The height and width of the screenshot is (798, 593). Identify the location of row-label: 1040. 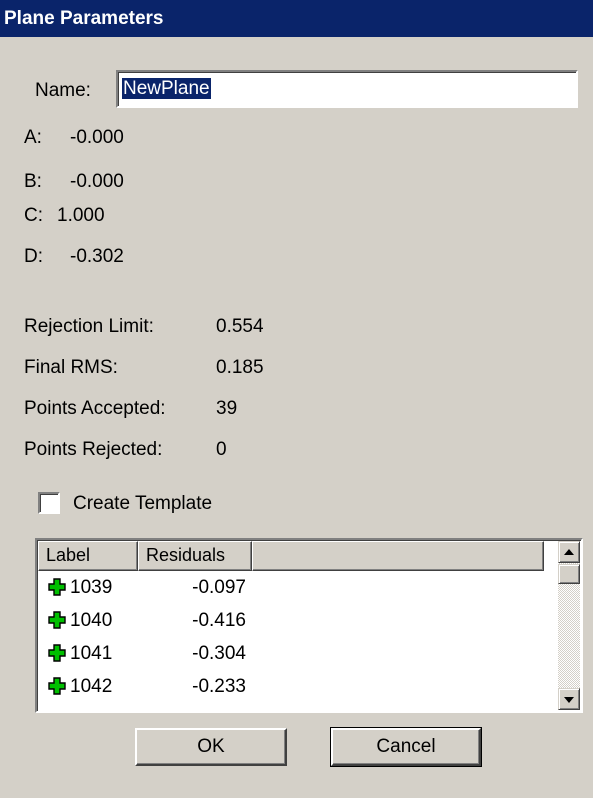
(91, 620).